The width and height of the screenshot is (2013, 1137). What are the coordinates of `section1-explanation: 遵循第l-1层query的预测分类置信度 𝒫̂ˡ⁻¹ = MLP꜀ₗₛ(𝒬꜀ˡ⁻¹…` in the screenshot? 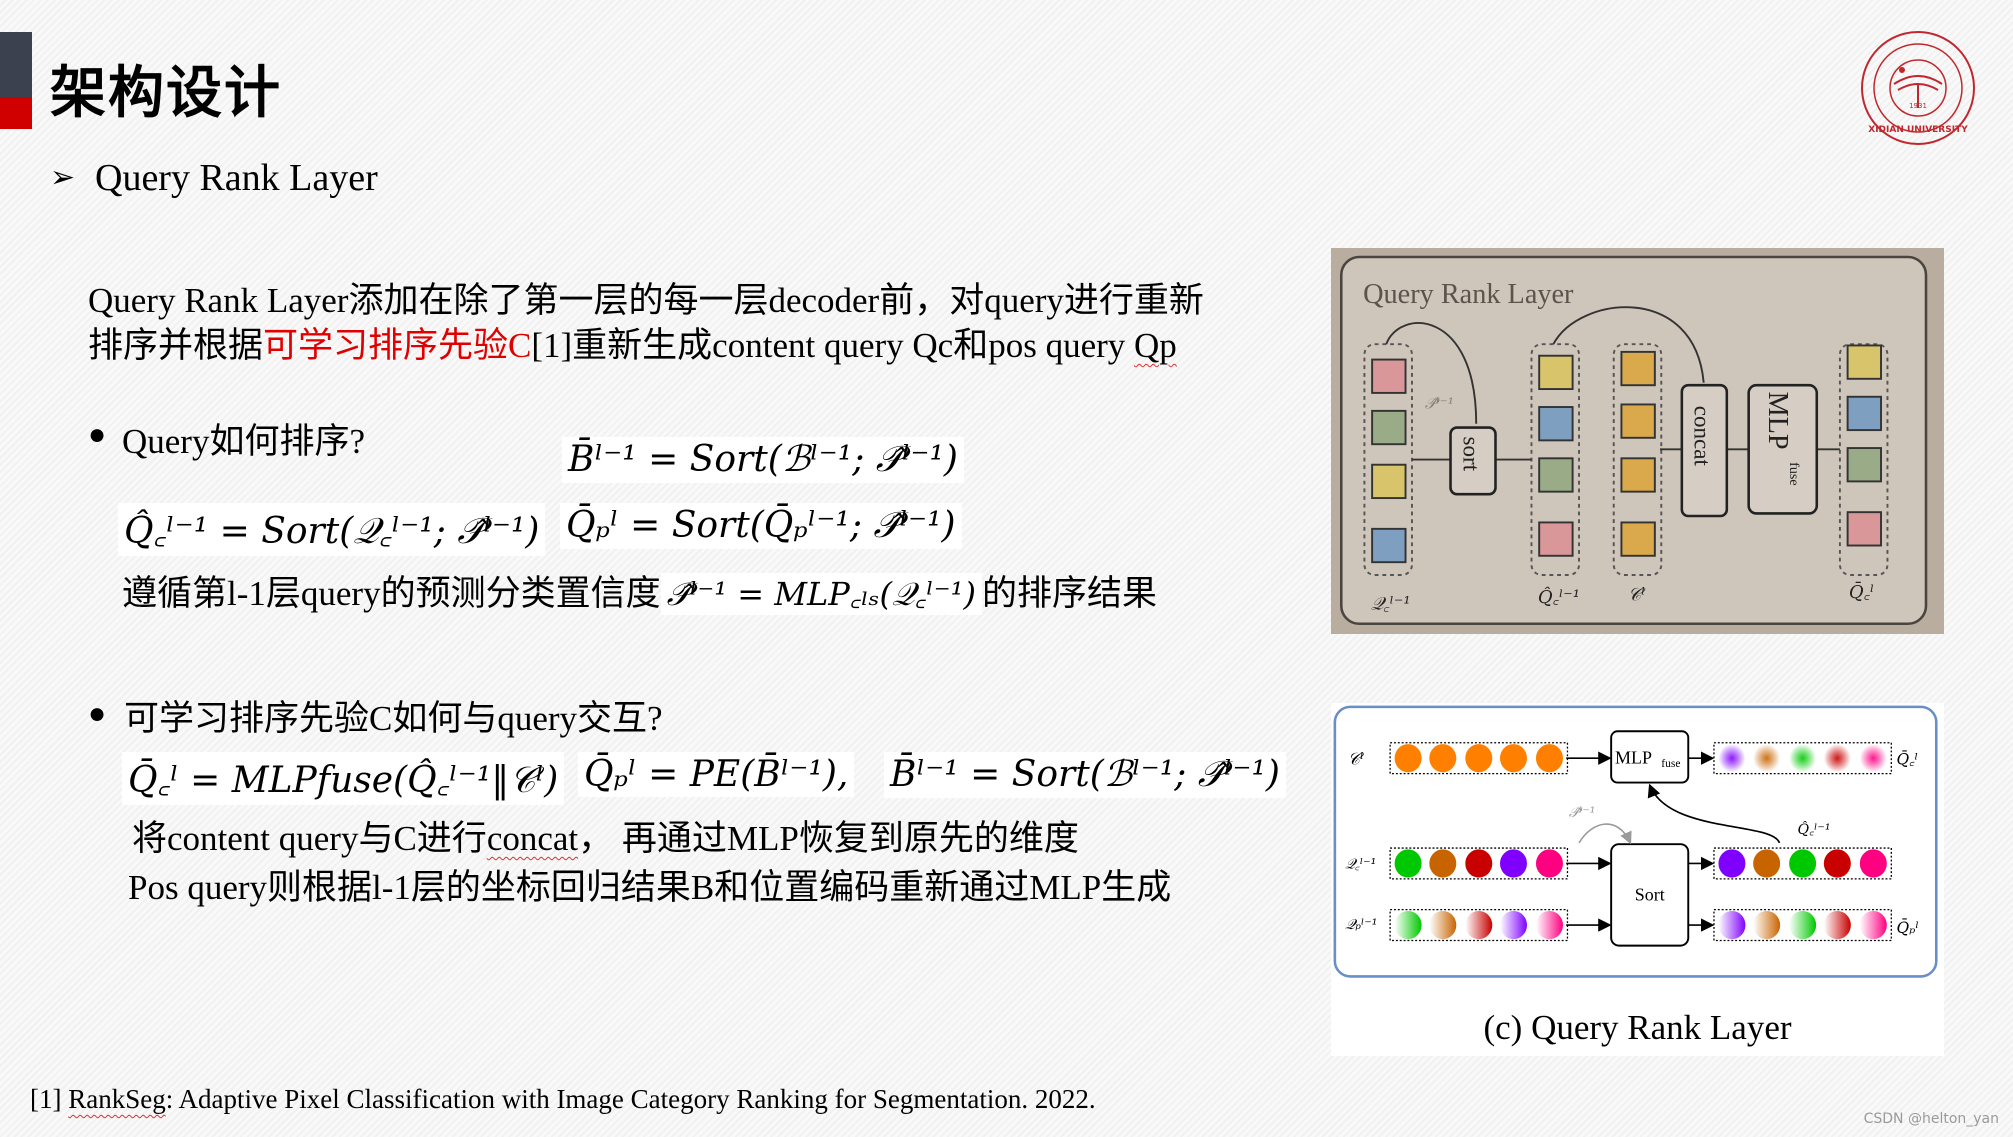 It's located at (639, 590).